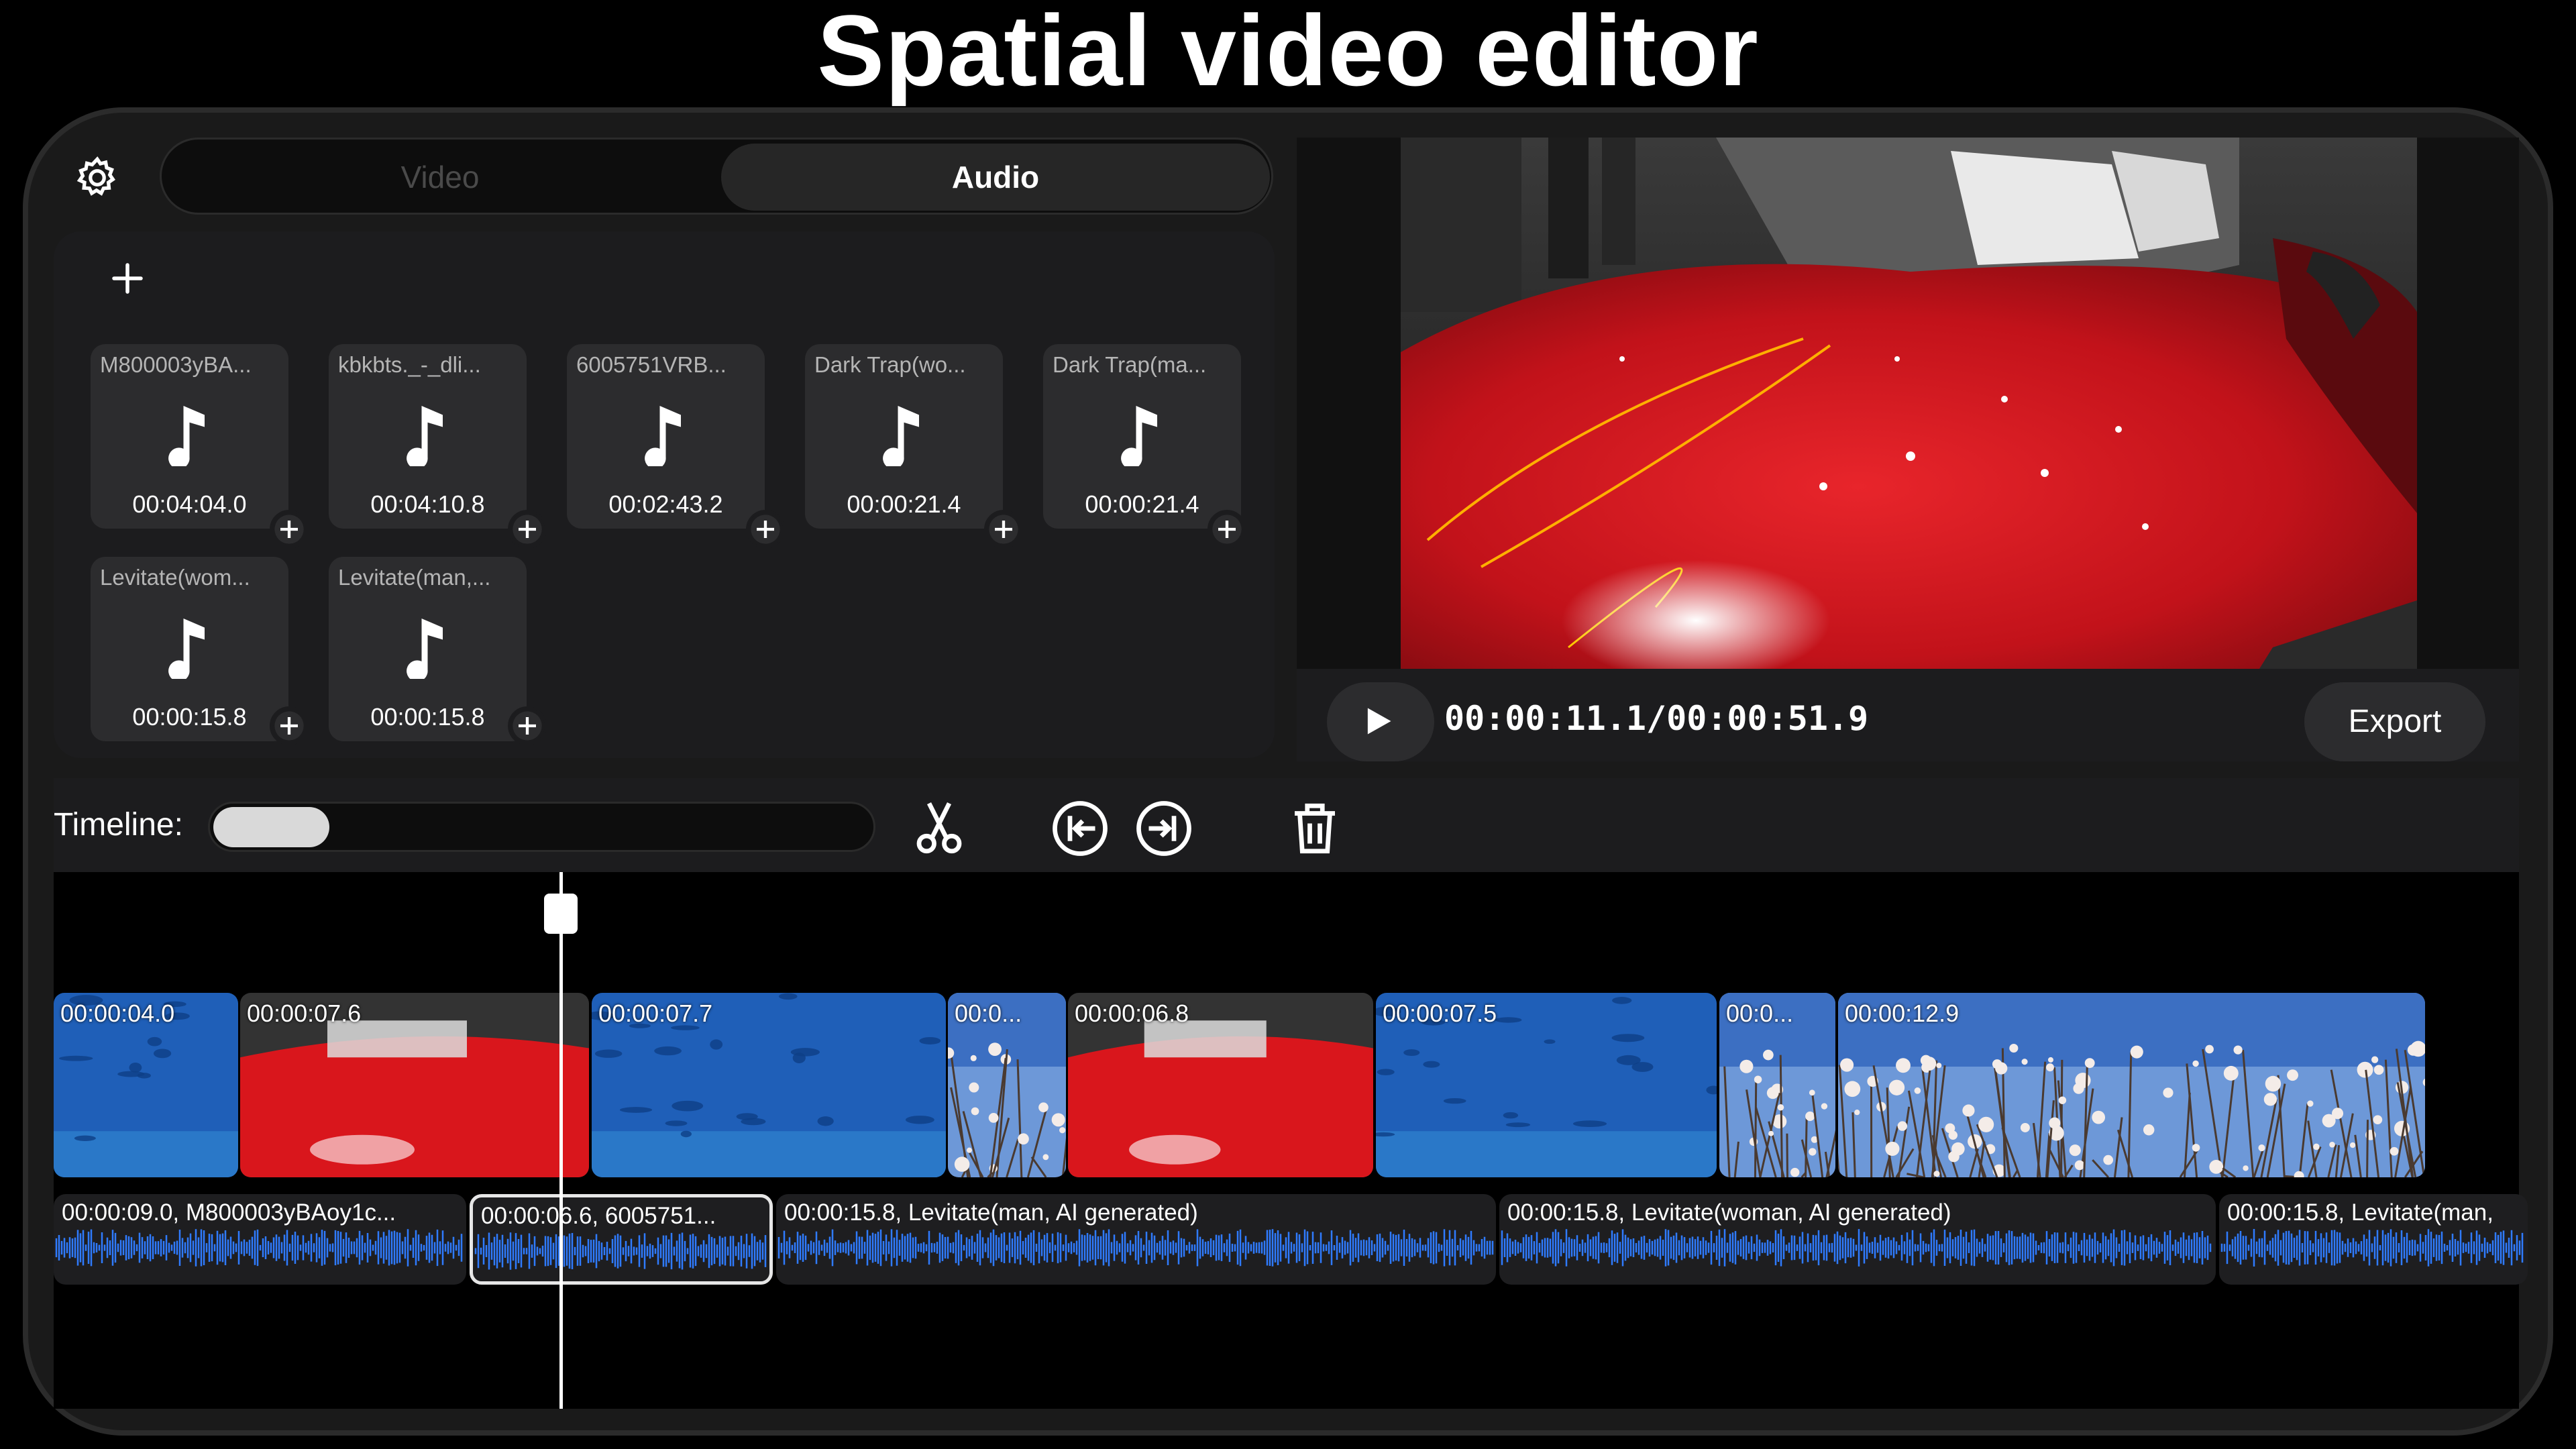 The height and width of the screenshot is (1449, 2576). I want to click on export-button: Export, so click(2394, 721).